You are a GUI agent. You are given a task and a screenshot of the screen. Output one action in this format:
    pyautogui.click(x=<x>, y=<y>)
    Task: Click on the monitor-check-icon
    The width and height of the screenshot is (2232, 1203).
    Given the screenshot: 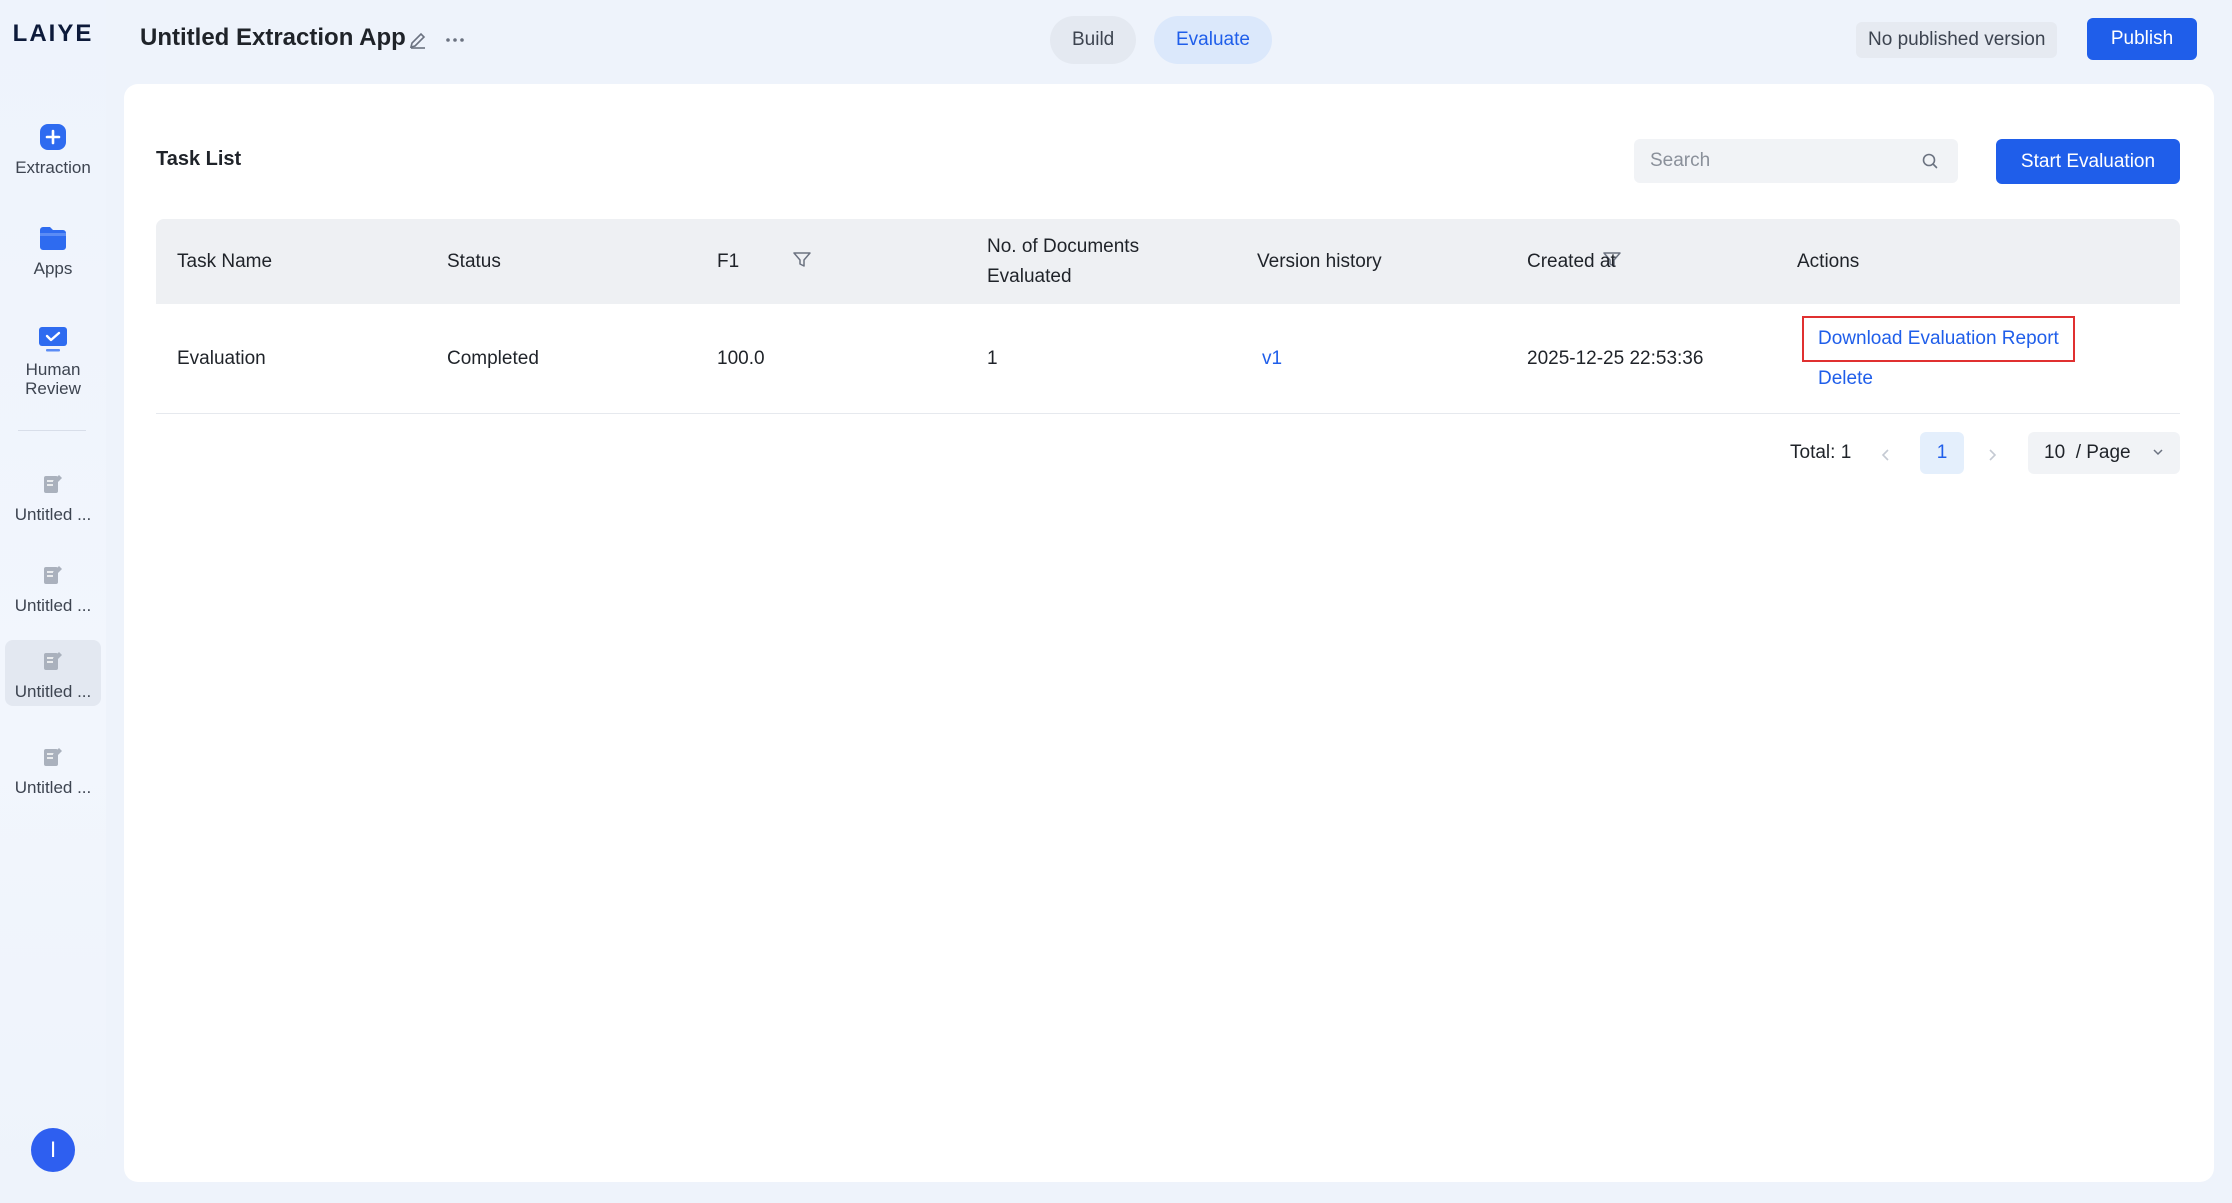 What is the action you would take?
    pyautogui.click(x=53, y=339)
    